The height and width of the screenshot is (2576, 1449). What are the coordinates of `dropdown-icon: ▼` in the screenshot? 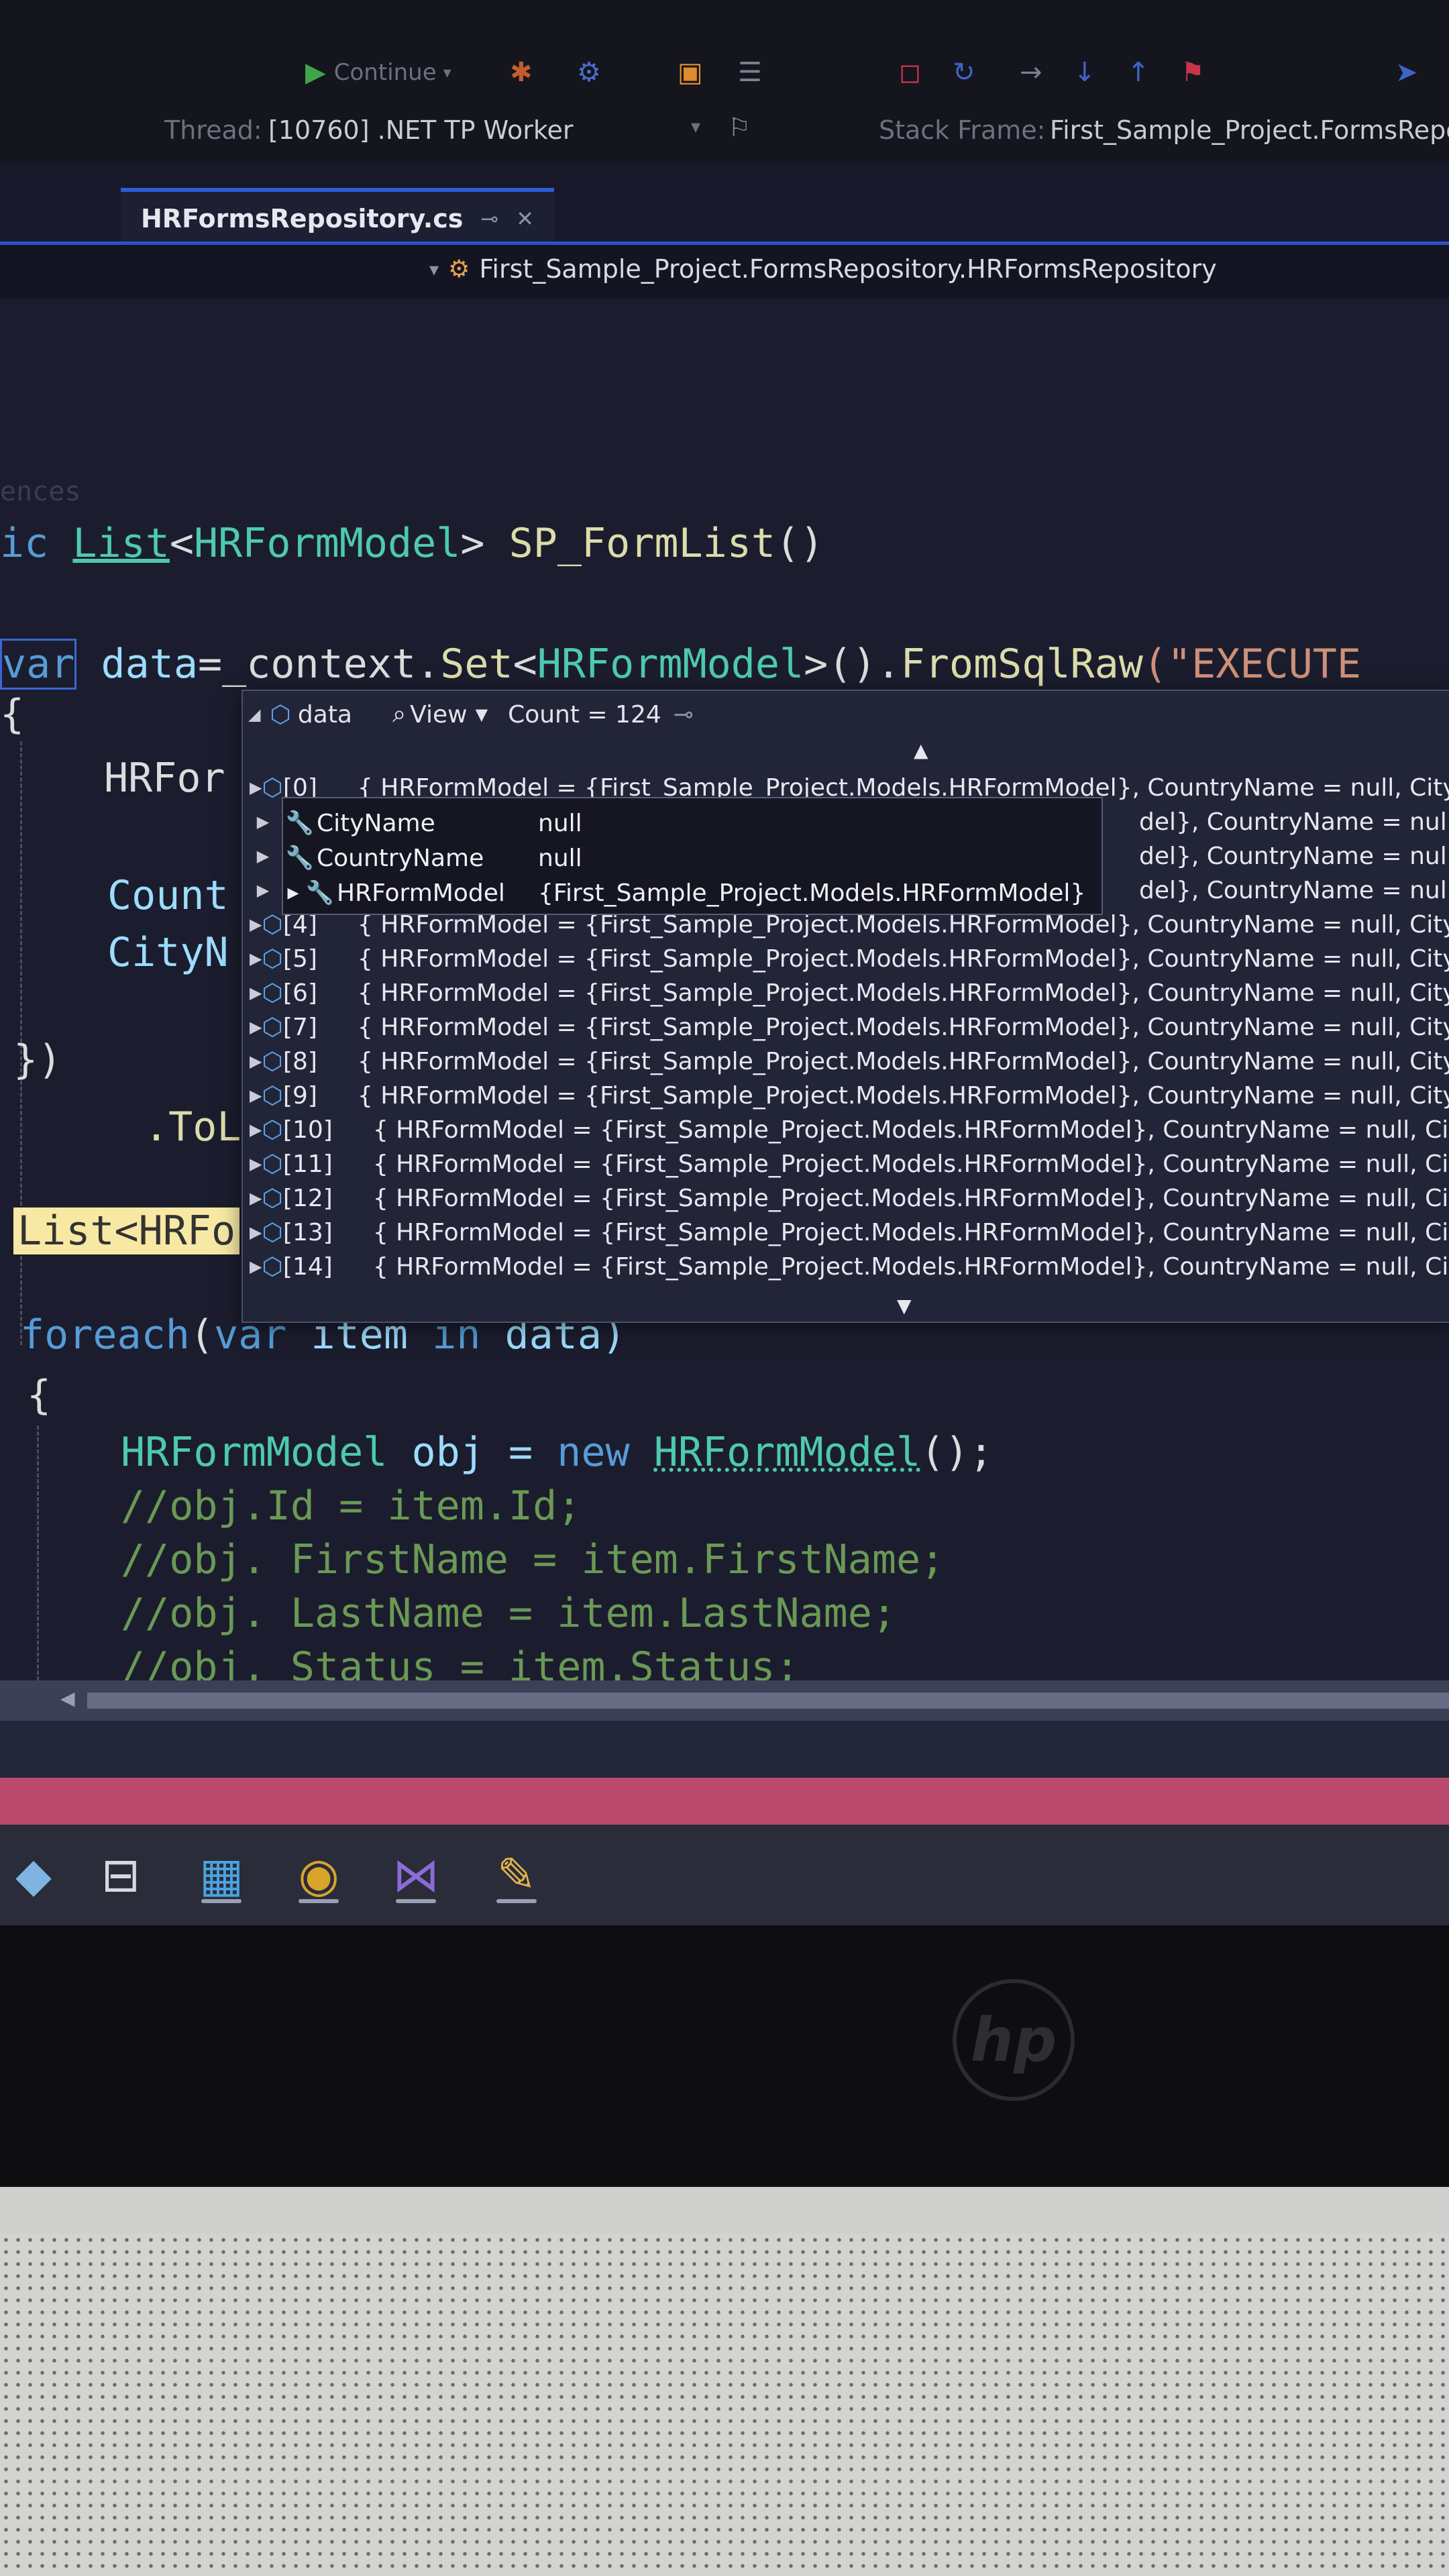 It's located at (481, 714).